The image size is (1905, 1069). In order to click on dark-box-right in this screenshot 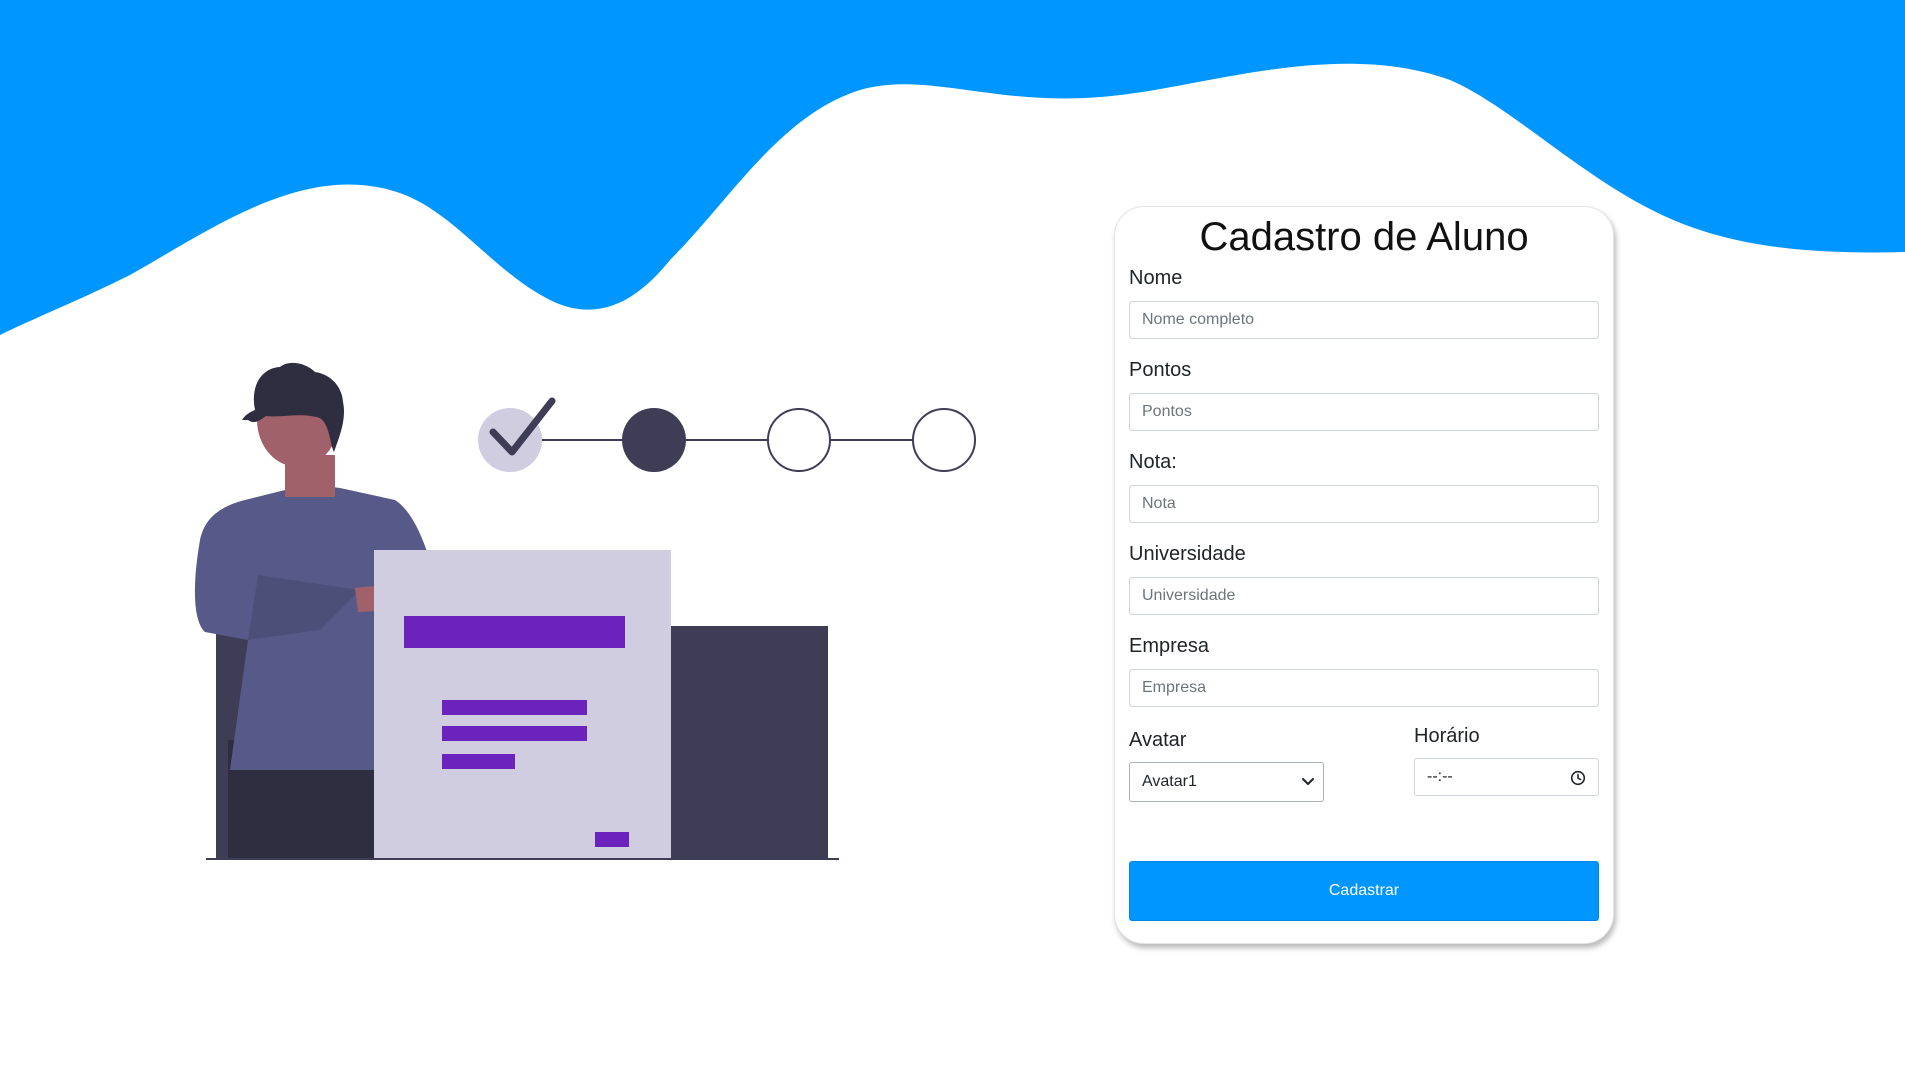, I will do `click(744, 742)`.